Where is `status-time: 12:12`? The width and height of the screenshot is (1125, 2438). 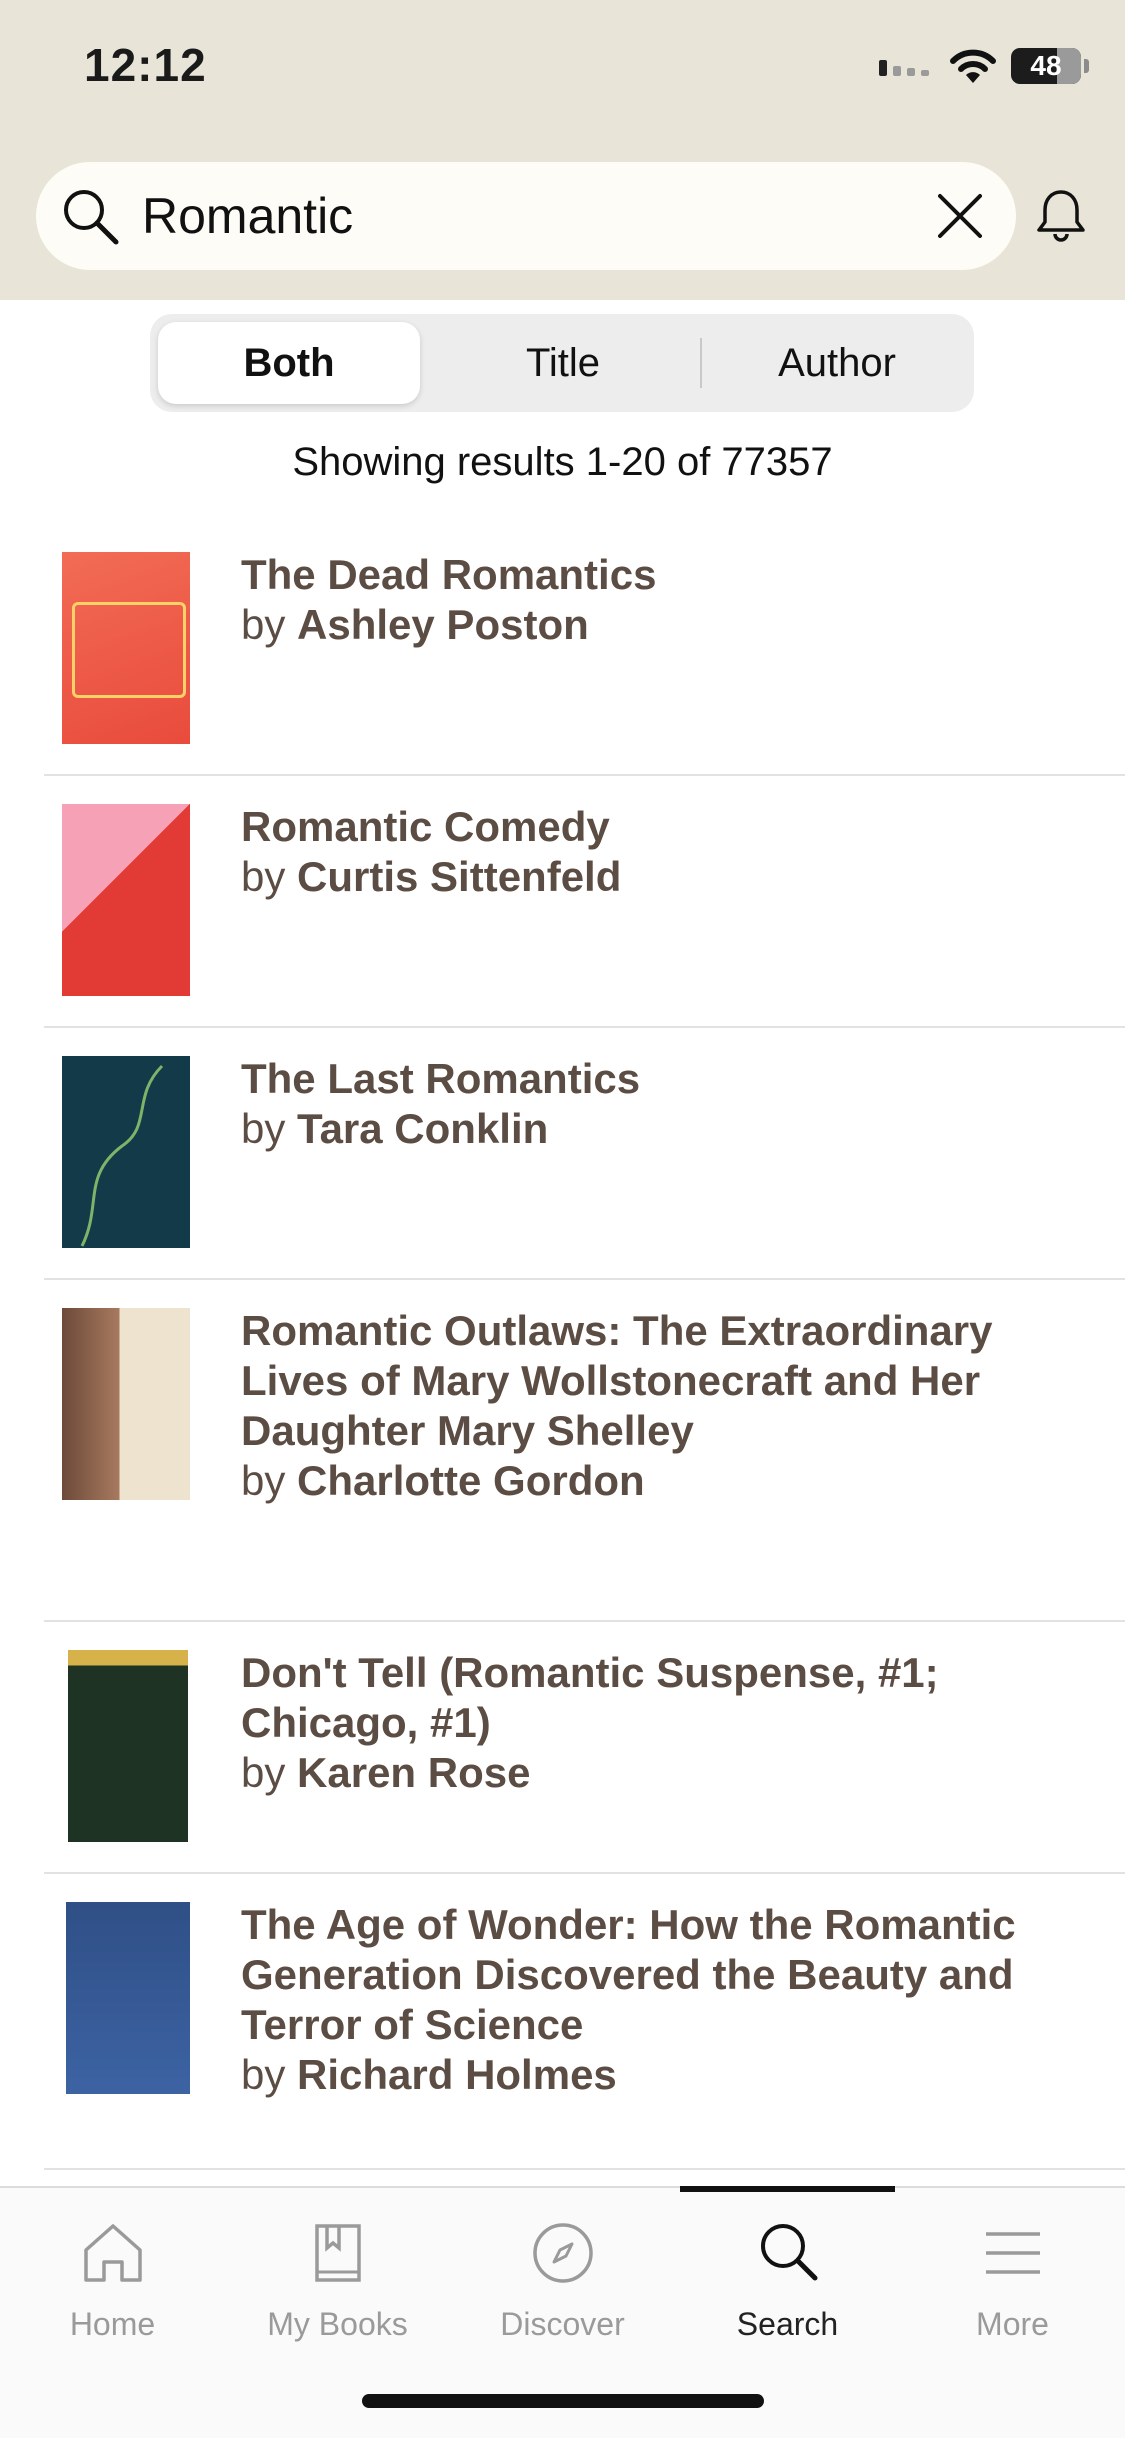 status-time: 12:12 is located at coordinates (145, 65).